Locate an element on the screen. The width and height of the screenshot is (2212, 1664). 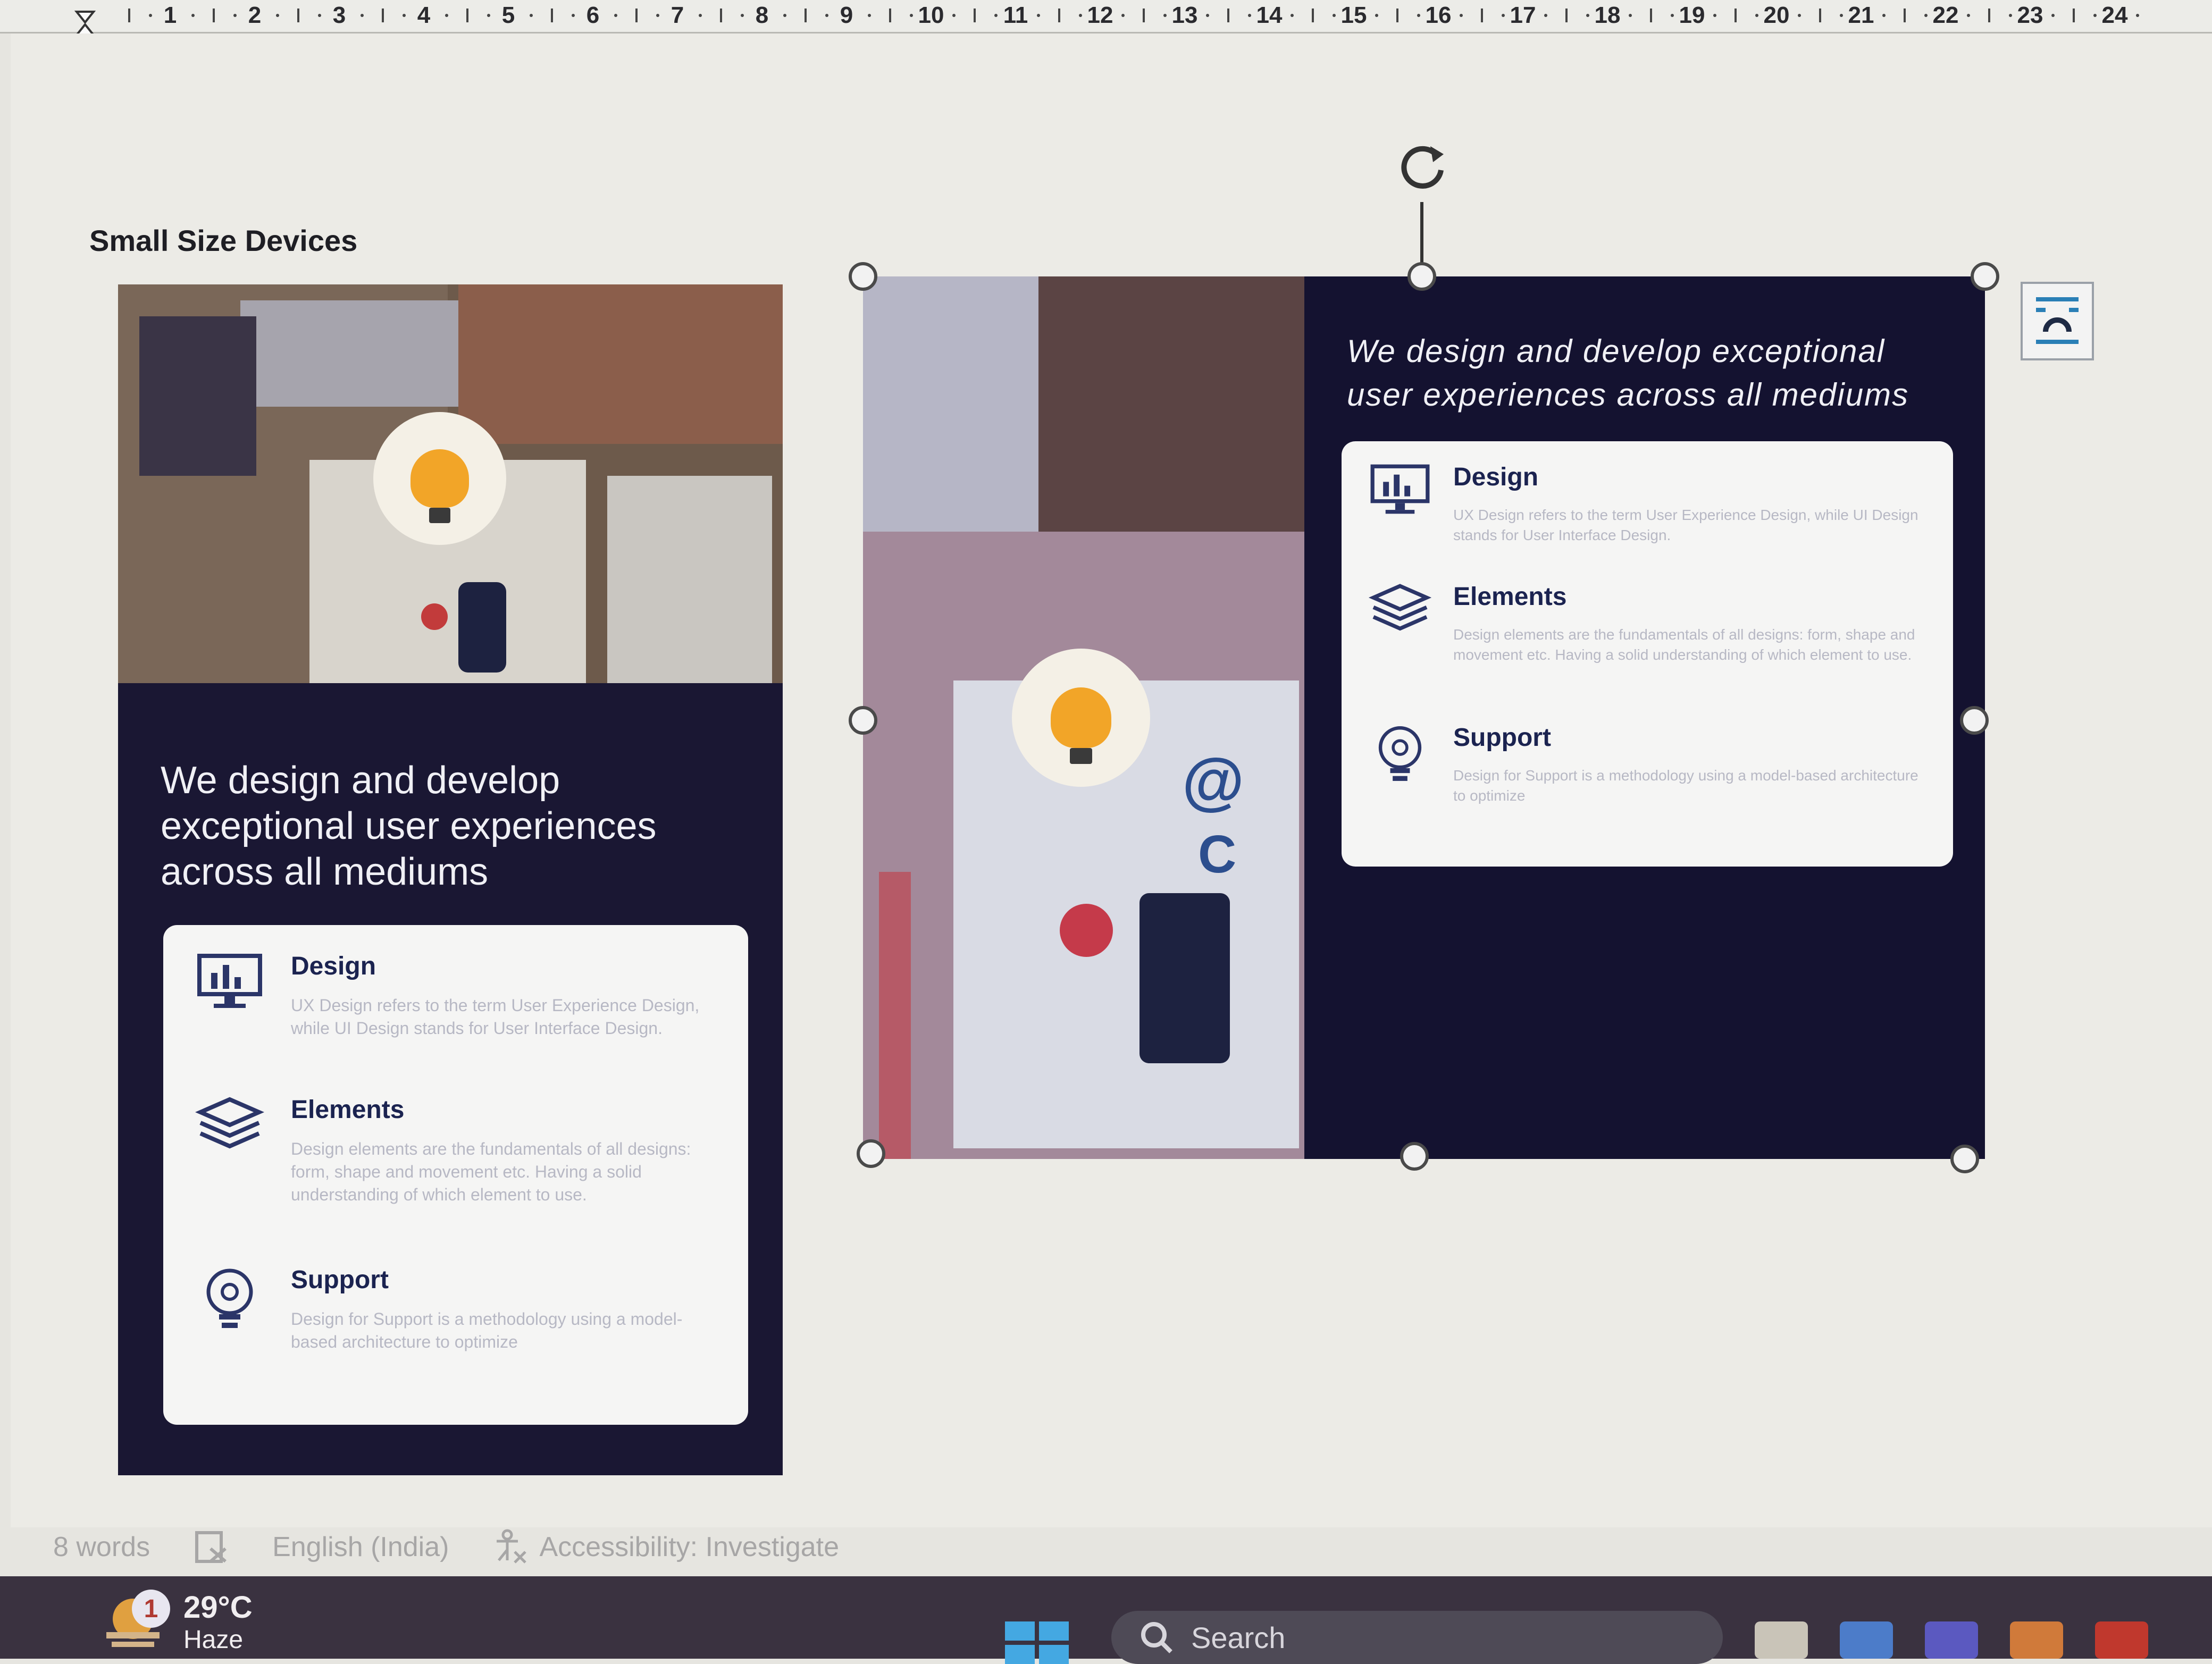
resize-handle-bottom-left is located at coordinates (871, 1153).